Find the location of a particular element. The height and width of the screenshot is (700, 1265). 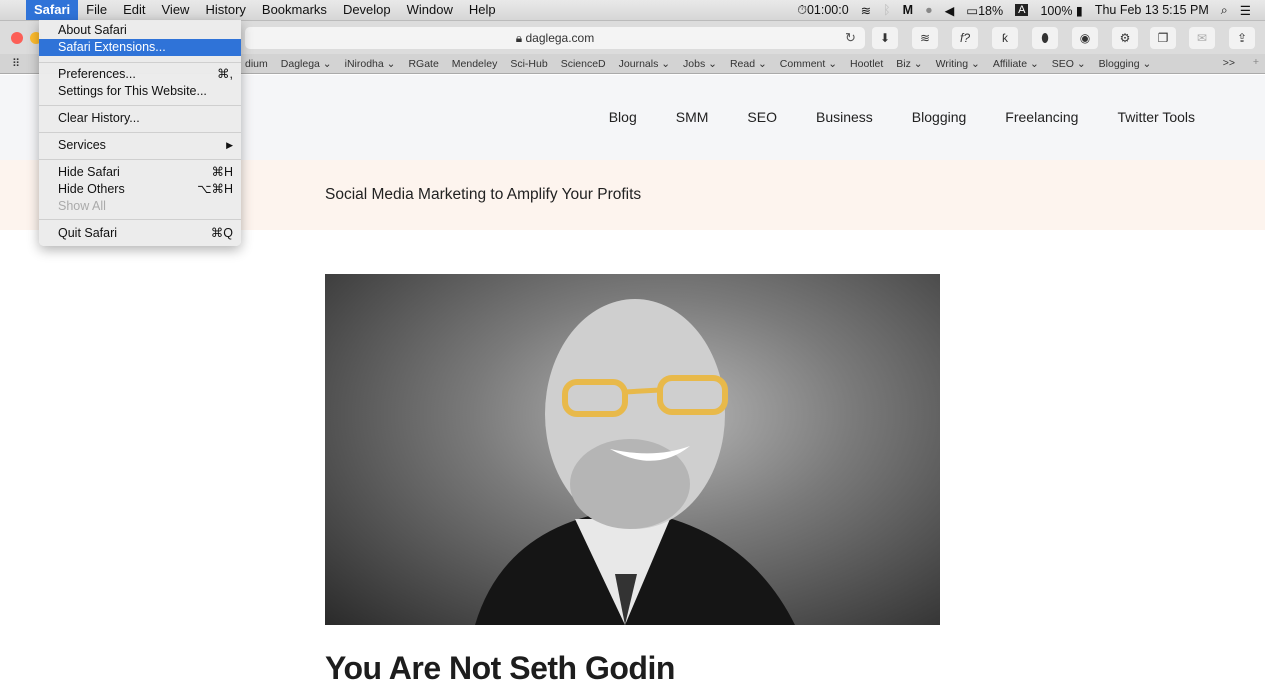

menu-item-about-safari: About Safari is located at coordinates (140, 30).